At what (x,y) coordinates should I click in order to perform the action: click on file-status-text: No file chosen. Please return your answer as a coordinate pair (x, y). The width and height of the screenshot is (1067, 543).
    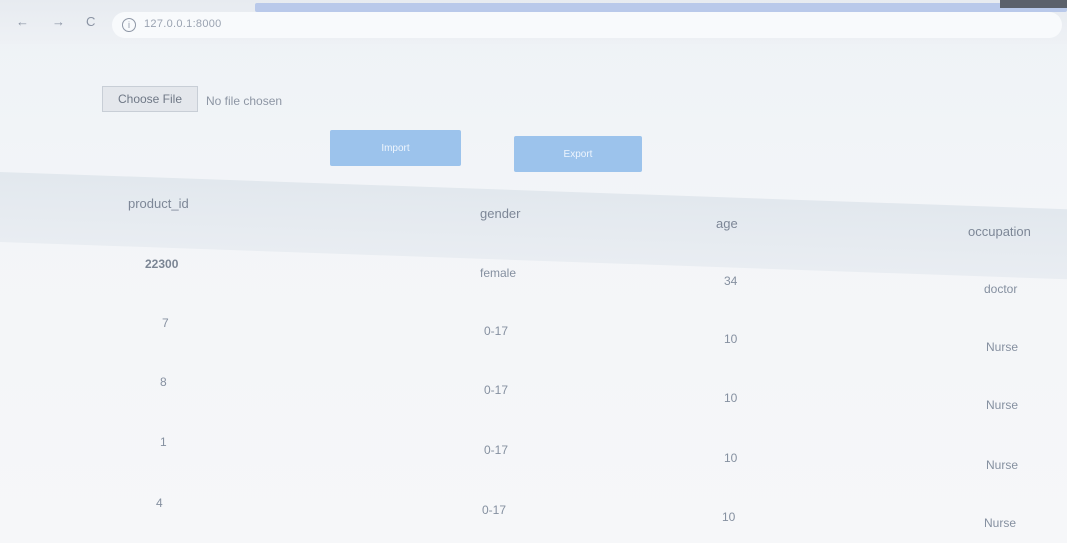
    Looking at the image, I should click on (244, 101).